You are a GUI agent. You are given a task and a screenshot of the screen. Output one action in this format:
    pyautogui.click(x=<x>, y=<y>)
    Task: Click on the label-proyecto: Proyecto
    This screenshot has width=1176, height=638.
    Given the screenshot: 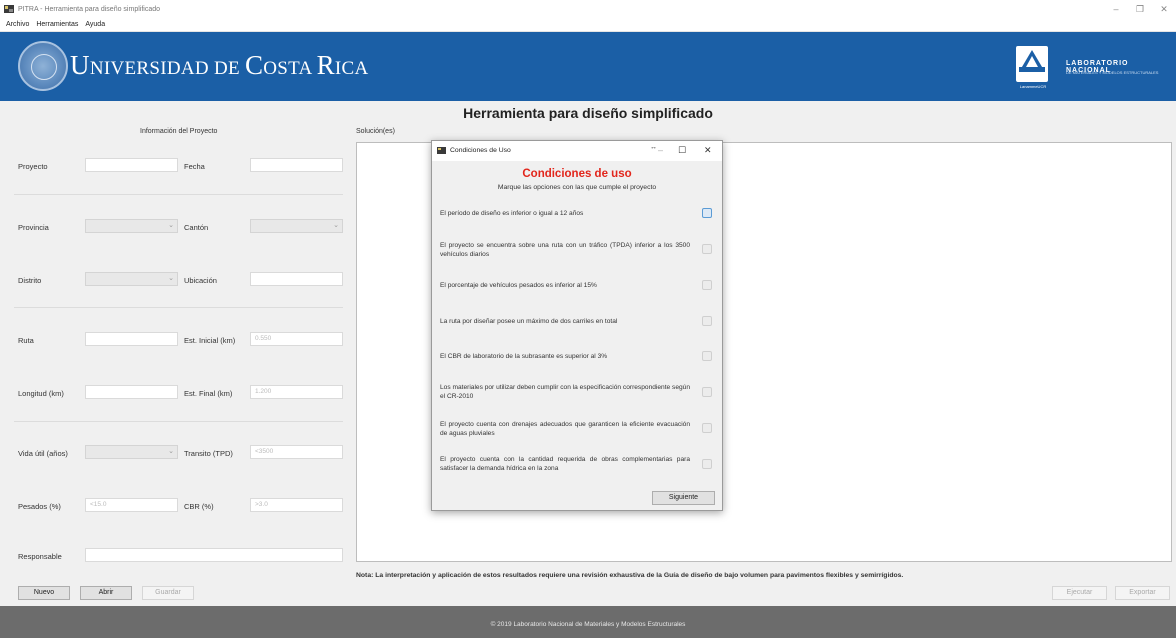 What is the action you would take?
    pyautogui.click(x=33, y=166)
    